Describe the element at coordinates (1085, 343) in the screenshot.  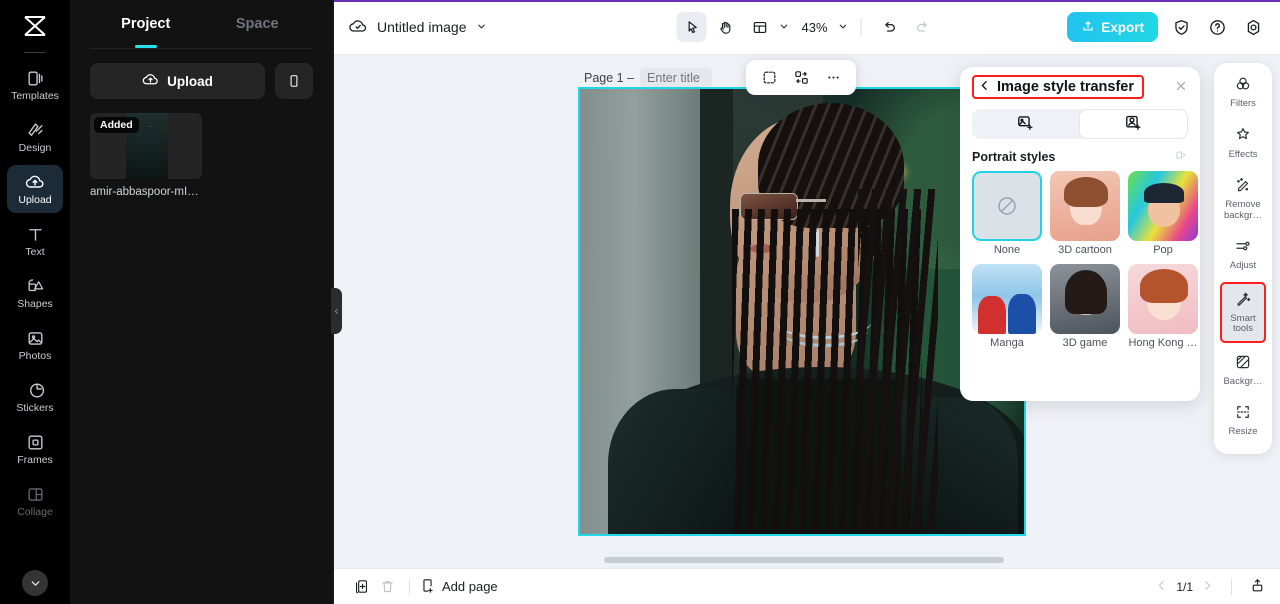
I see `style-label: 3D game` at that location.